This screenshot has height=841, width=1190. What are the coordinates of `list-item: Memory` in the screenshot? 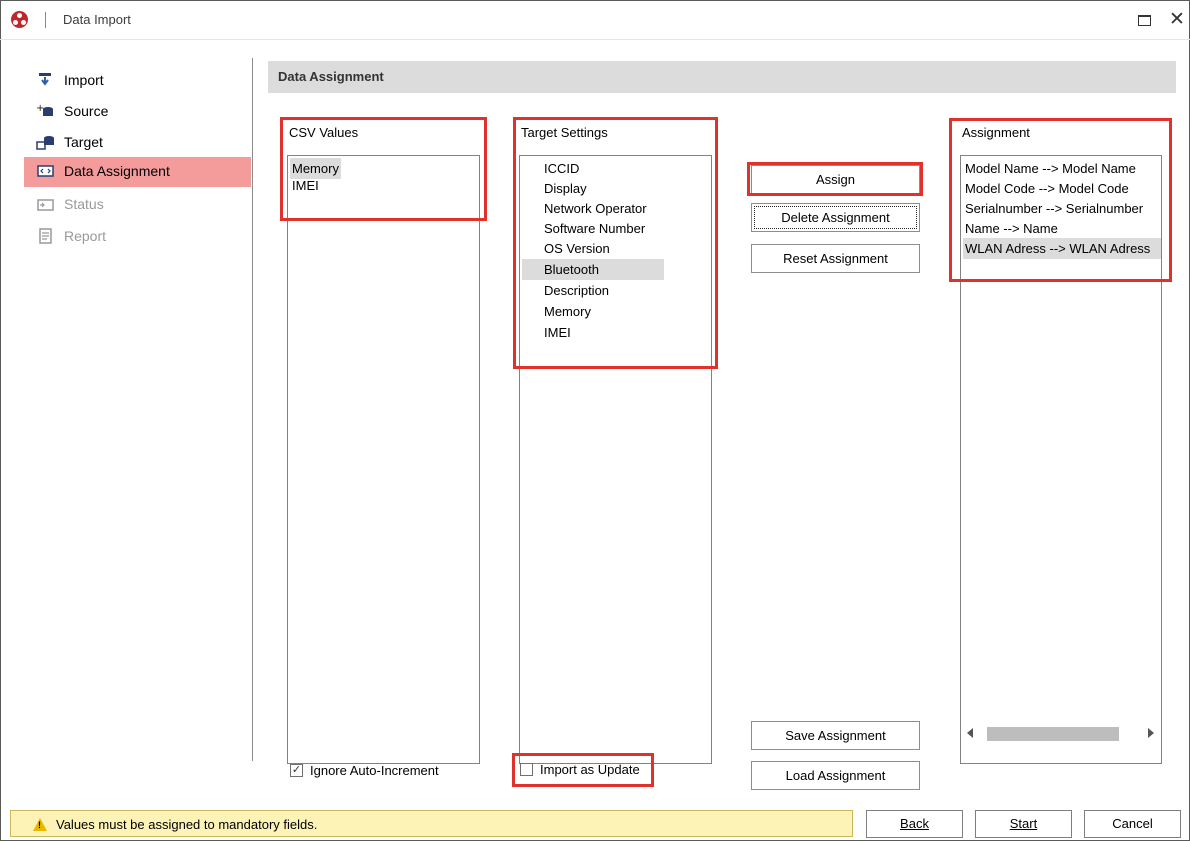 It's located at (567, 311).